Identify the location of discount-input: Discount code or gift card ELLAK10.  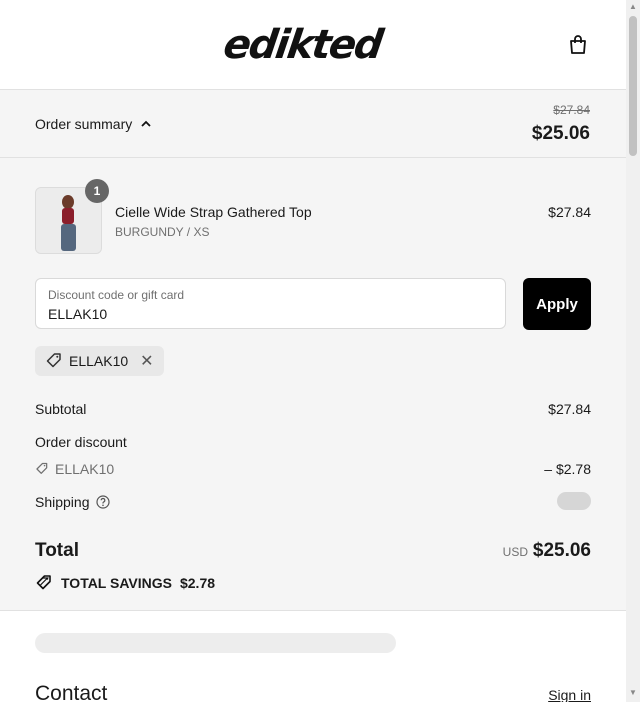
(270, 303).